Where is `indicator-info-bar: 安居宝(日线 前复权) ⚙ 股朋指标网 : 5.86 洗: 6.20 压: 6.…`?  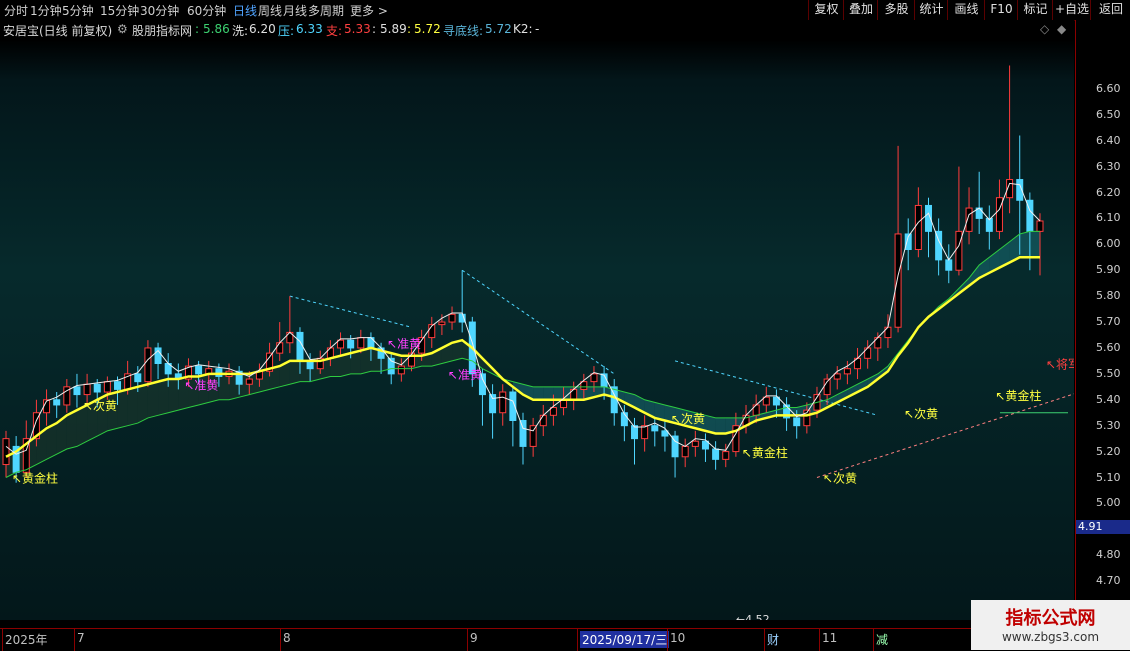 indicator-info-bar: 安居宝(日线 前复权) ⚙ 股朋指标网 : 5.86 洗: 6.20 压: 6.… is located at coordinates (537, 29).